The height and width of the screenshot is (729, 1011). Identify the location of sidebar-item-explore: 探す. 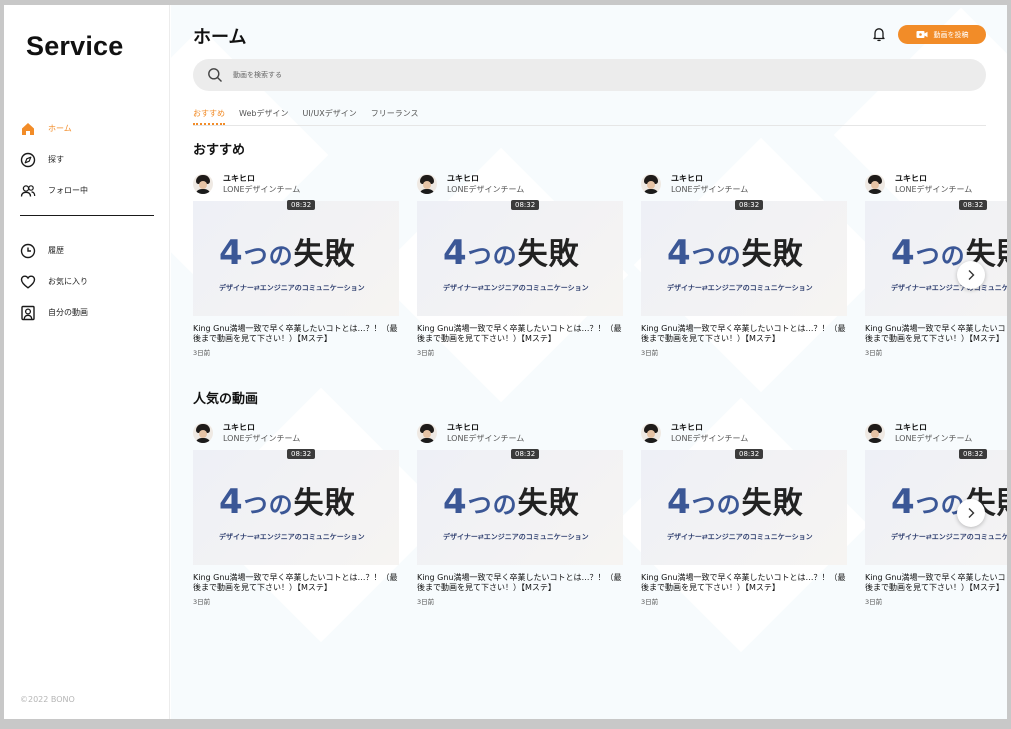
(88, 159).